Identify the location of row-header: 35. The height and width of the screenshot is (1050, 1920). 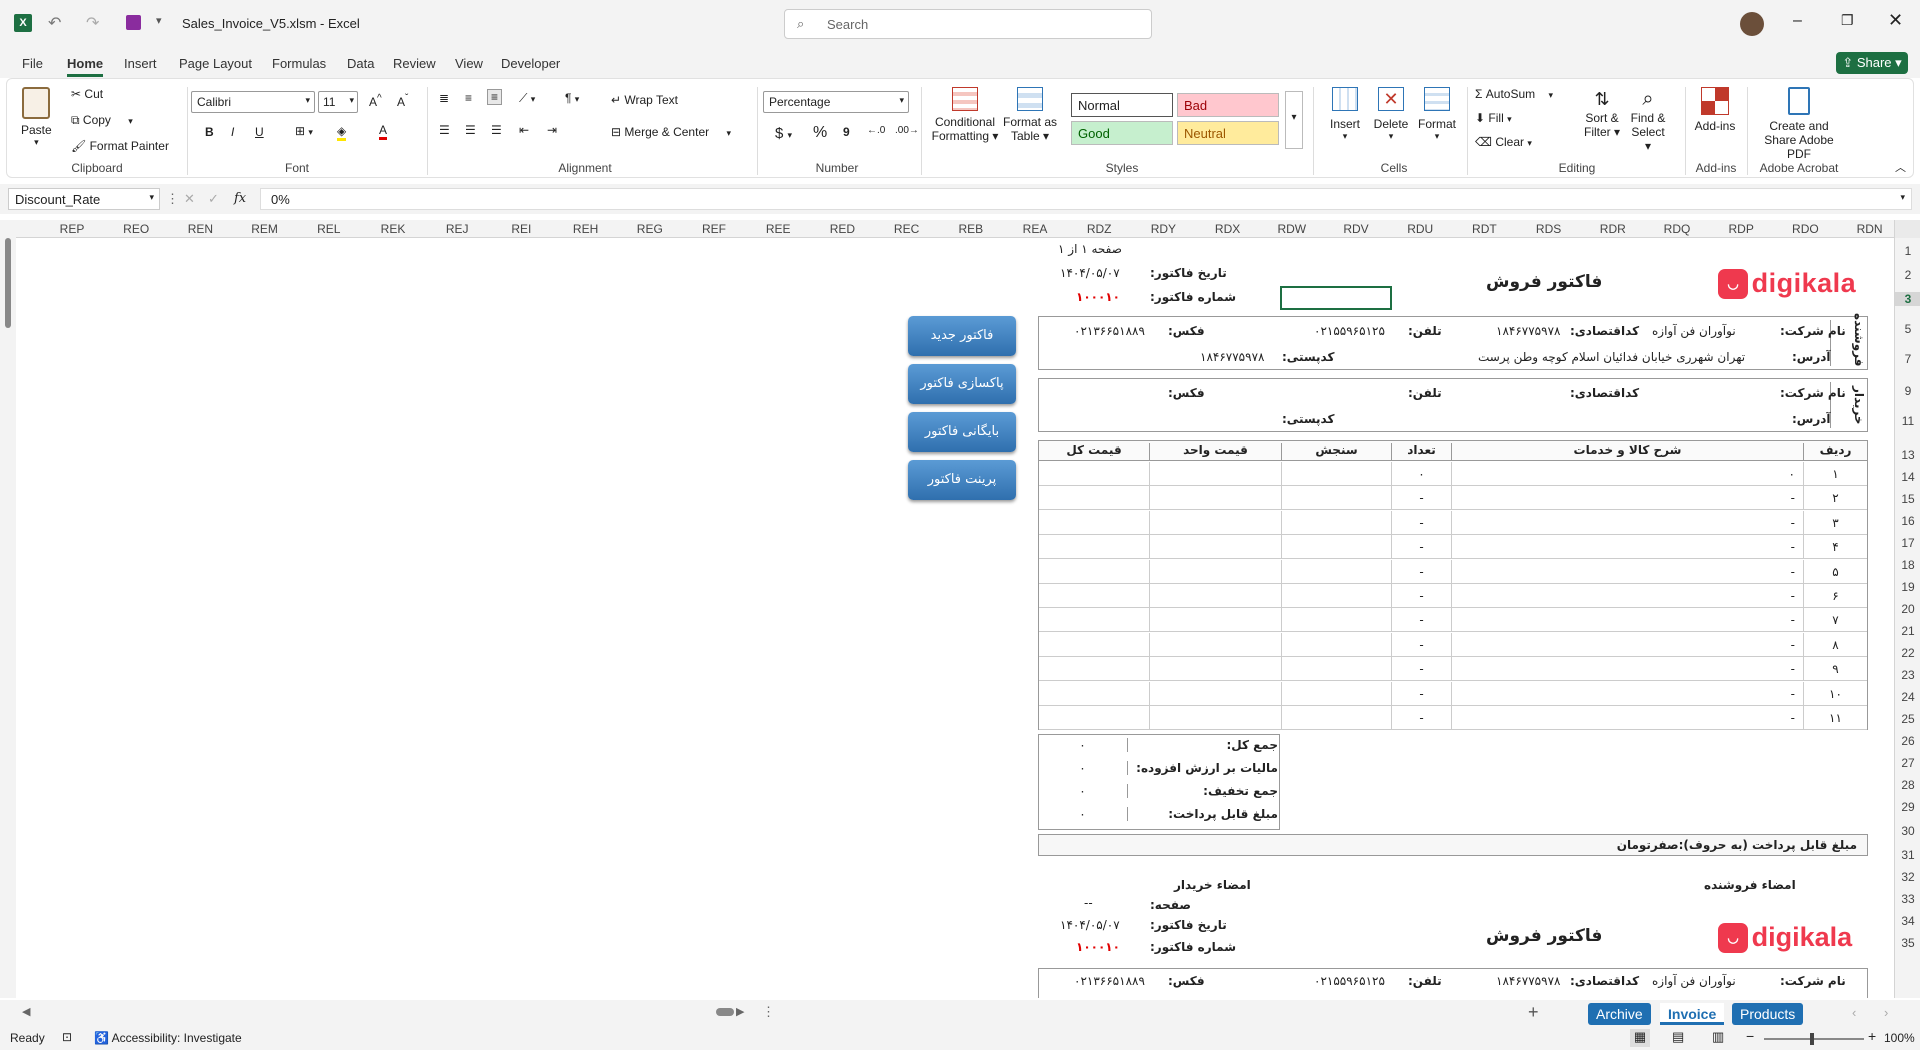
(1907, 943).